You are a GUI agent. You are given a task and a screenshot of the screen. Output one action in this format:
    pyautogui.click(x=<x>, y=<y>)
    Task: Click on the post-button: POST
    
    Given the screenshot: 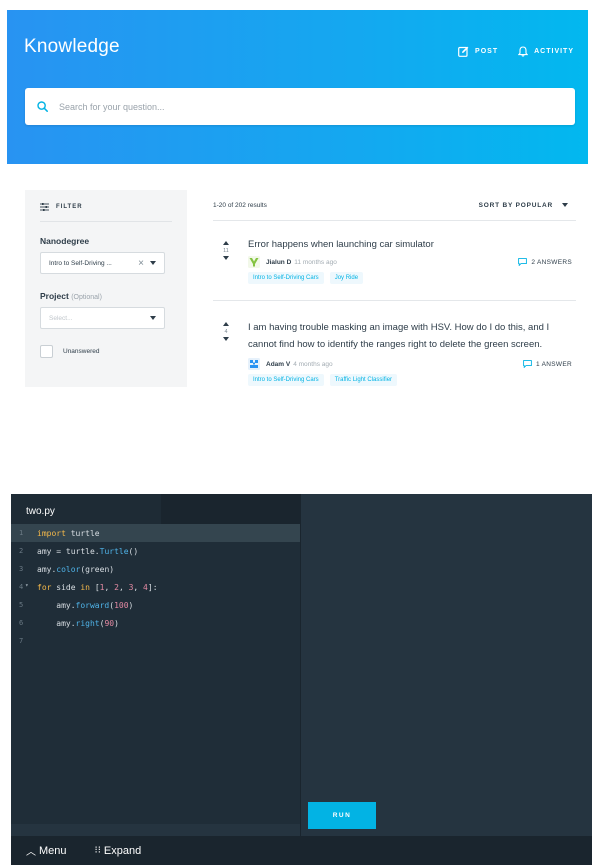 What is the action you would take?
    pyautogui.click(x=478, y=51)
    